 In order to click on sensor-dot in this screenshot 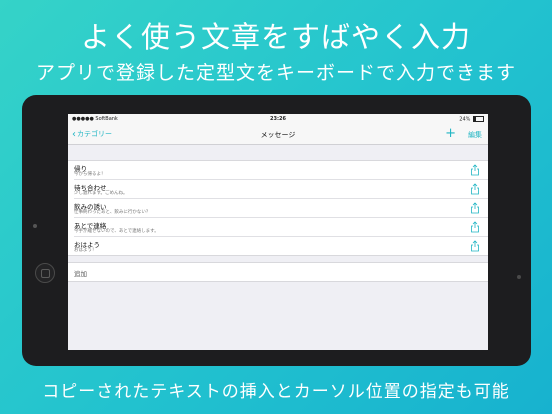, I will do `click(519, 277)`.